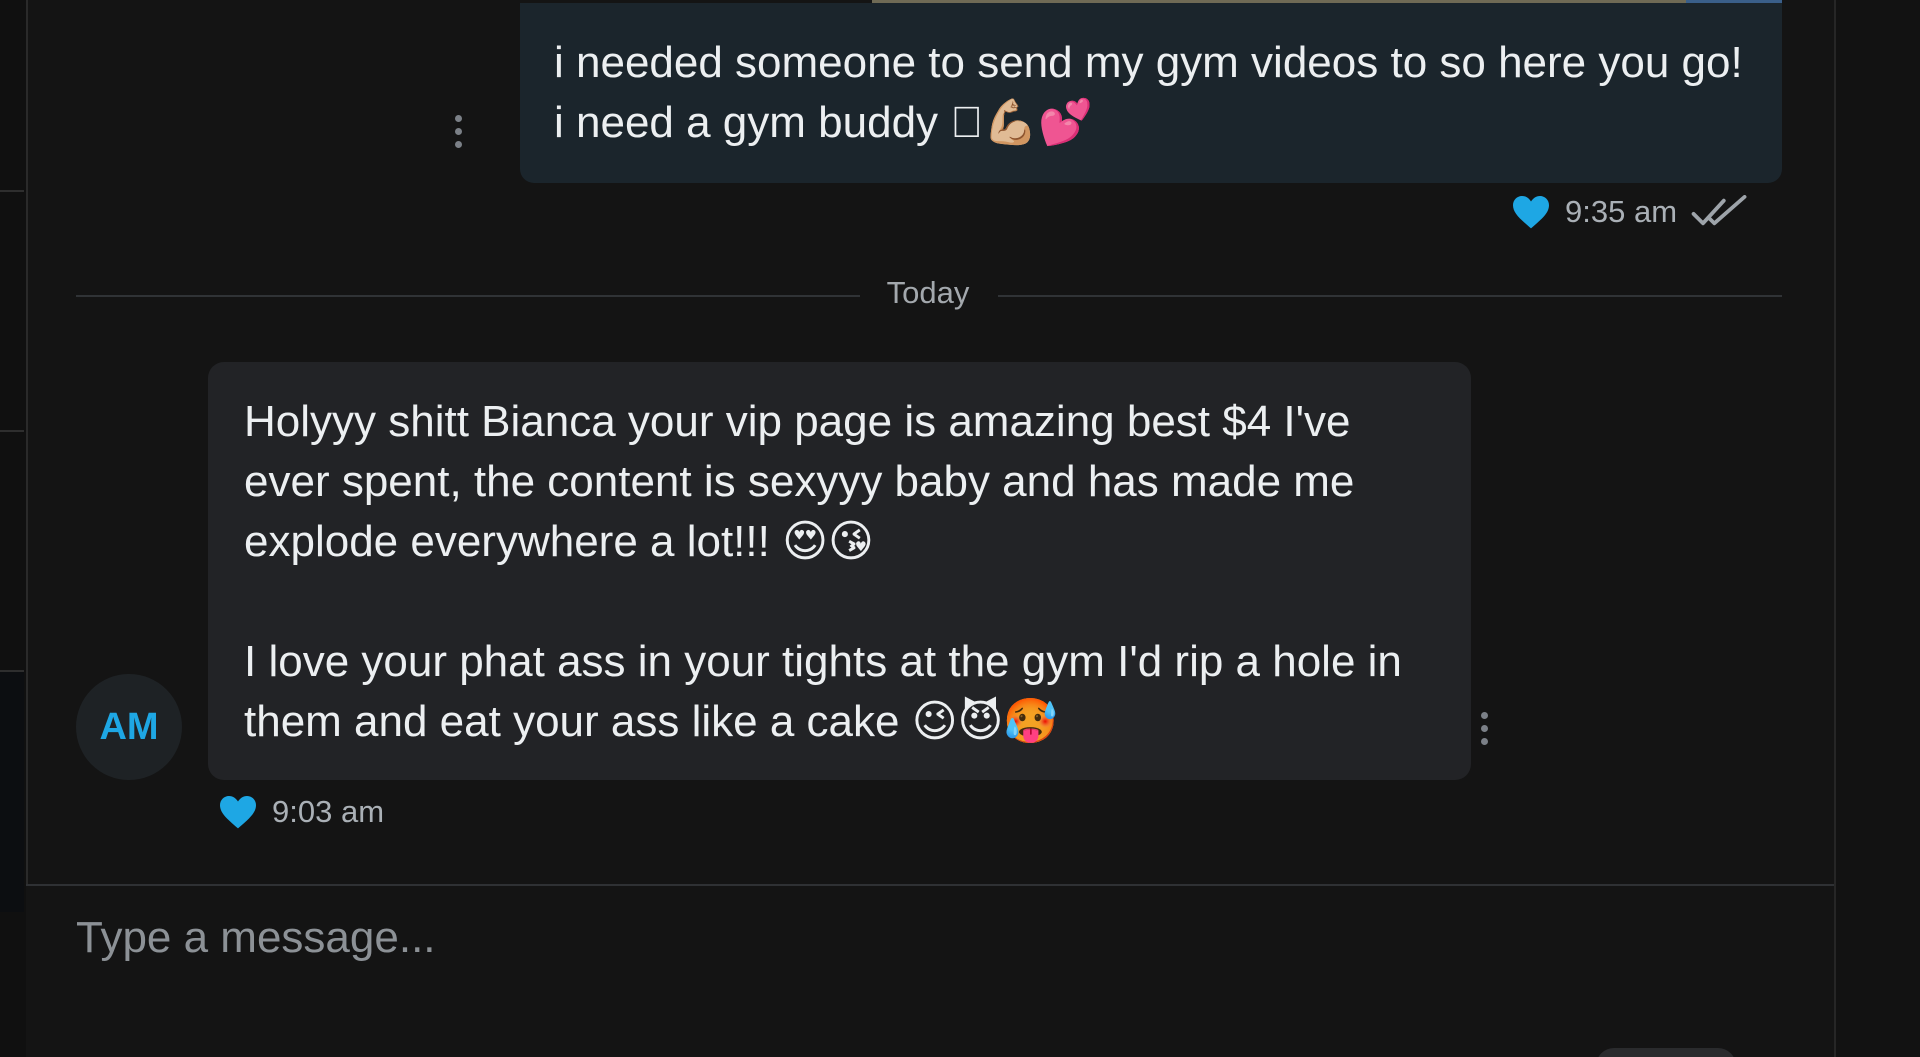 Image resolution: width=1920 pixels, height=1057 pixels. What do you see at coordinates (1621, 211) in the screenshot?
I see `message-time: 9:35 am` at bounding box center [1621, 211].